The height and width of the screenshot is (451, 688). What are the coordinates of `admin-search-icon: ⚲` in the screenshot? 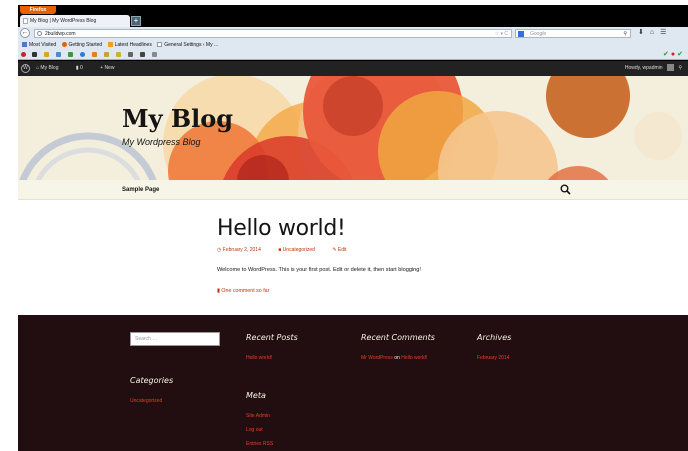 It's located at (680, 68).